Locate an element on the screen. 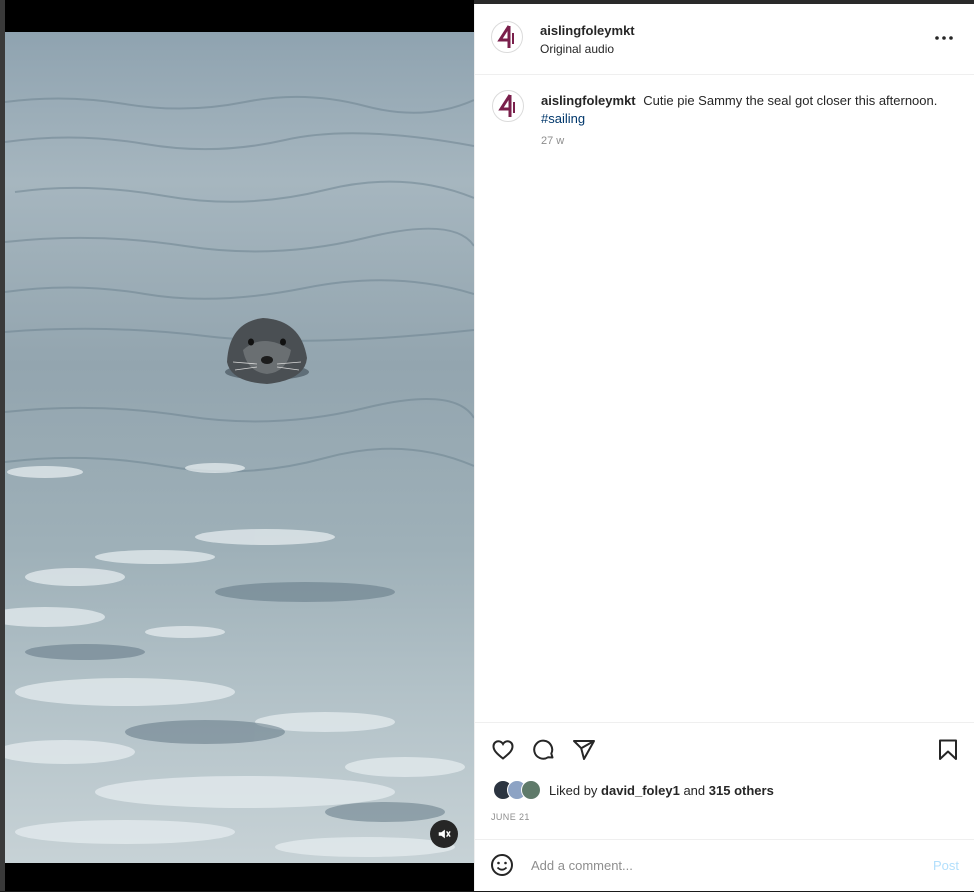  more-options-button is located at coordinates (944, 38).